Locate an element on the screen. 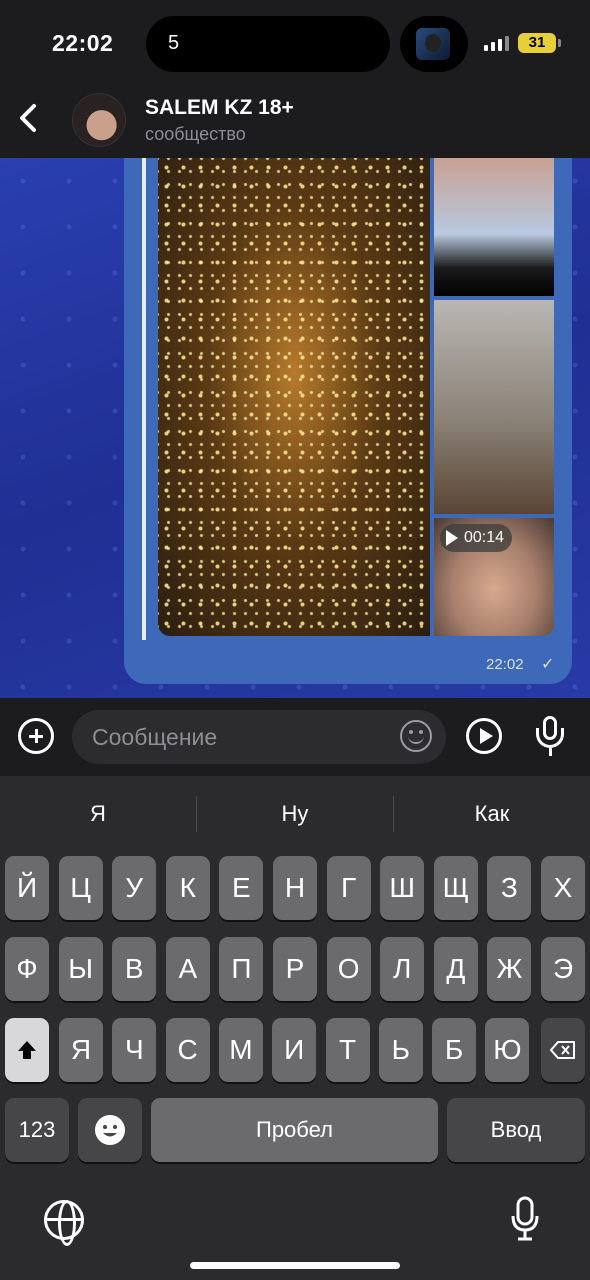  shift-icon is located at coordinates (27, 1050).